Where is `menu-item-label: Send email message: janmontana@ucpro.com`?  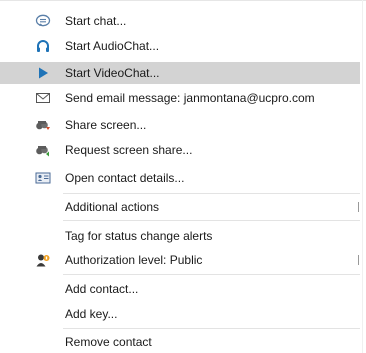 menu-item-label: Send email message: janmontana@ucpro.com is located at coordinates (190, 98).